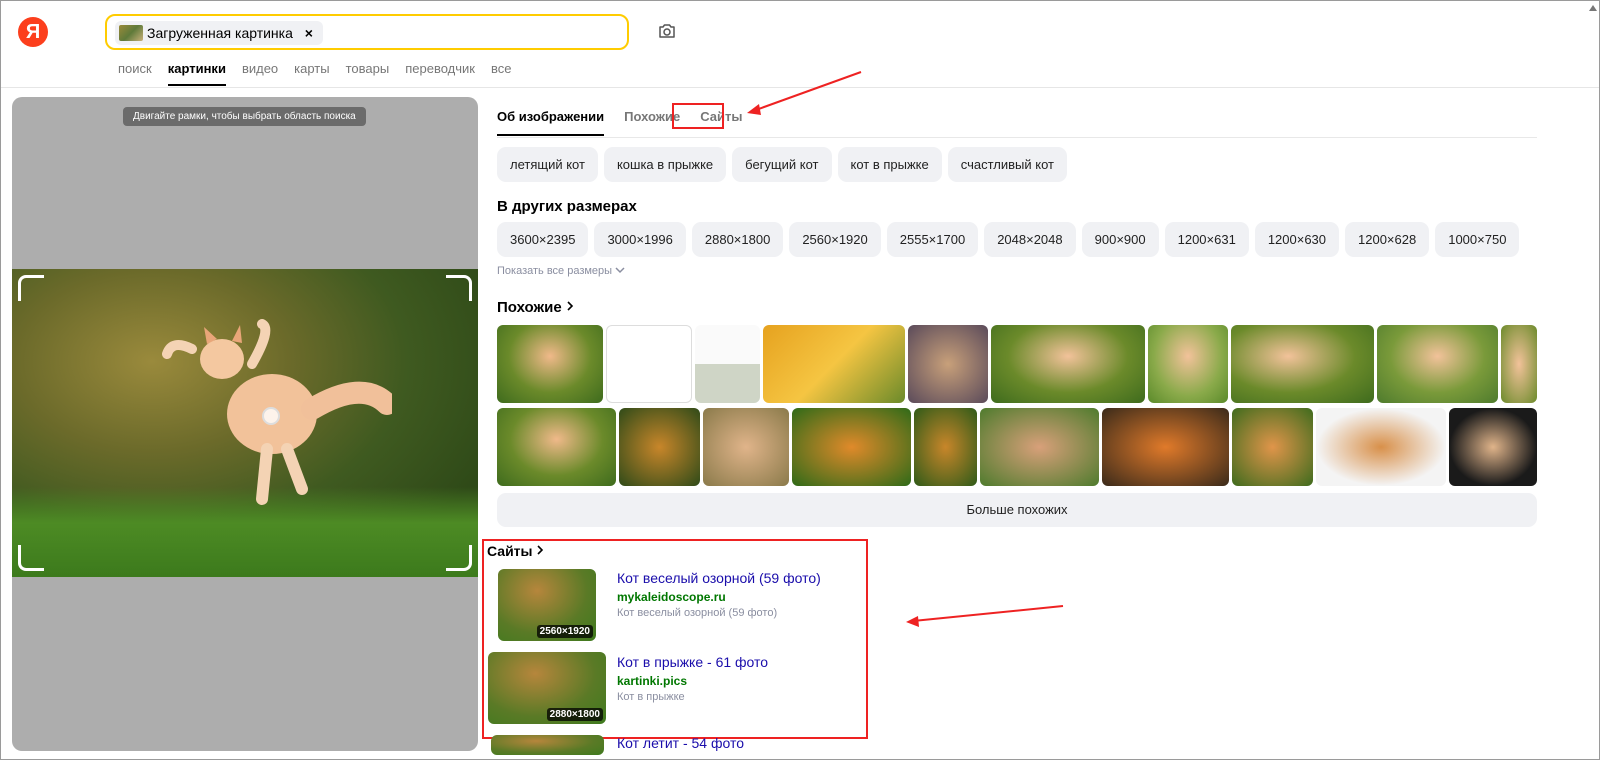 The width and height of the screenshot is (1600, 760). I want to click on scroll-up-arrow, so click(1593, 7).